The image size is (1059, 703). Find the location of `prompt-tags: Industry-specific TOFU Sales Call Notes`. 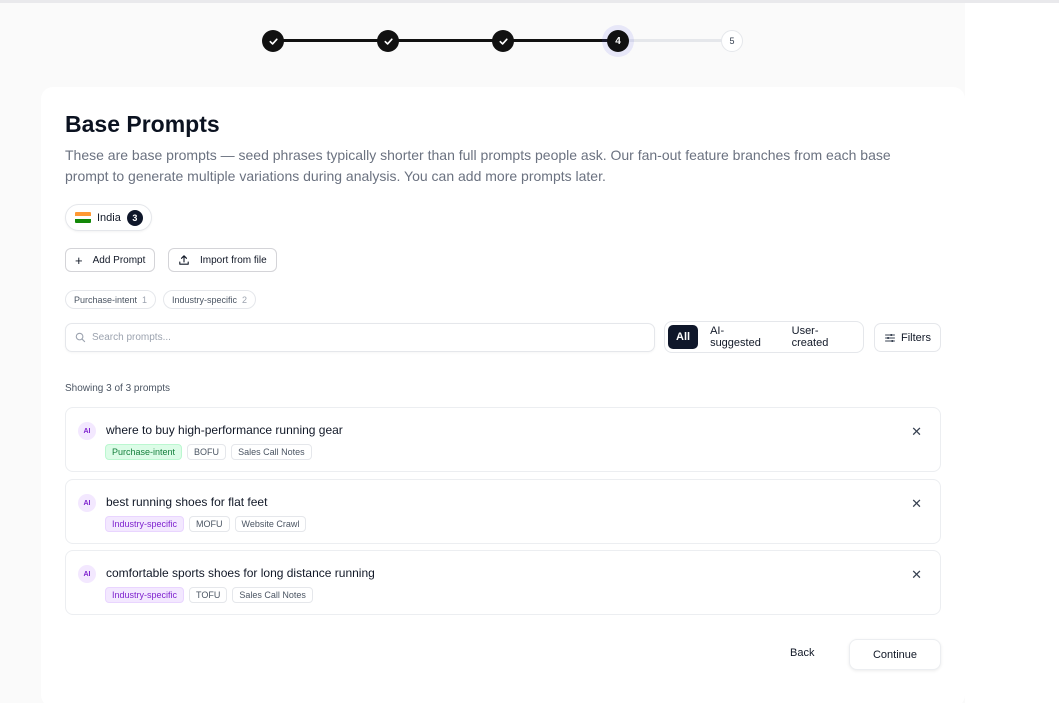

prompt-tags: Industry-specific TOFU Sales Call Notes is located at coordinates (209, 595).